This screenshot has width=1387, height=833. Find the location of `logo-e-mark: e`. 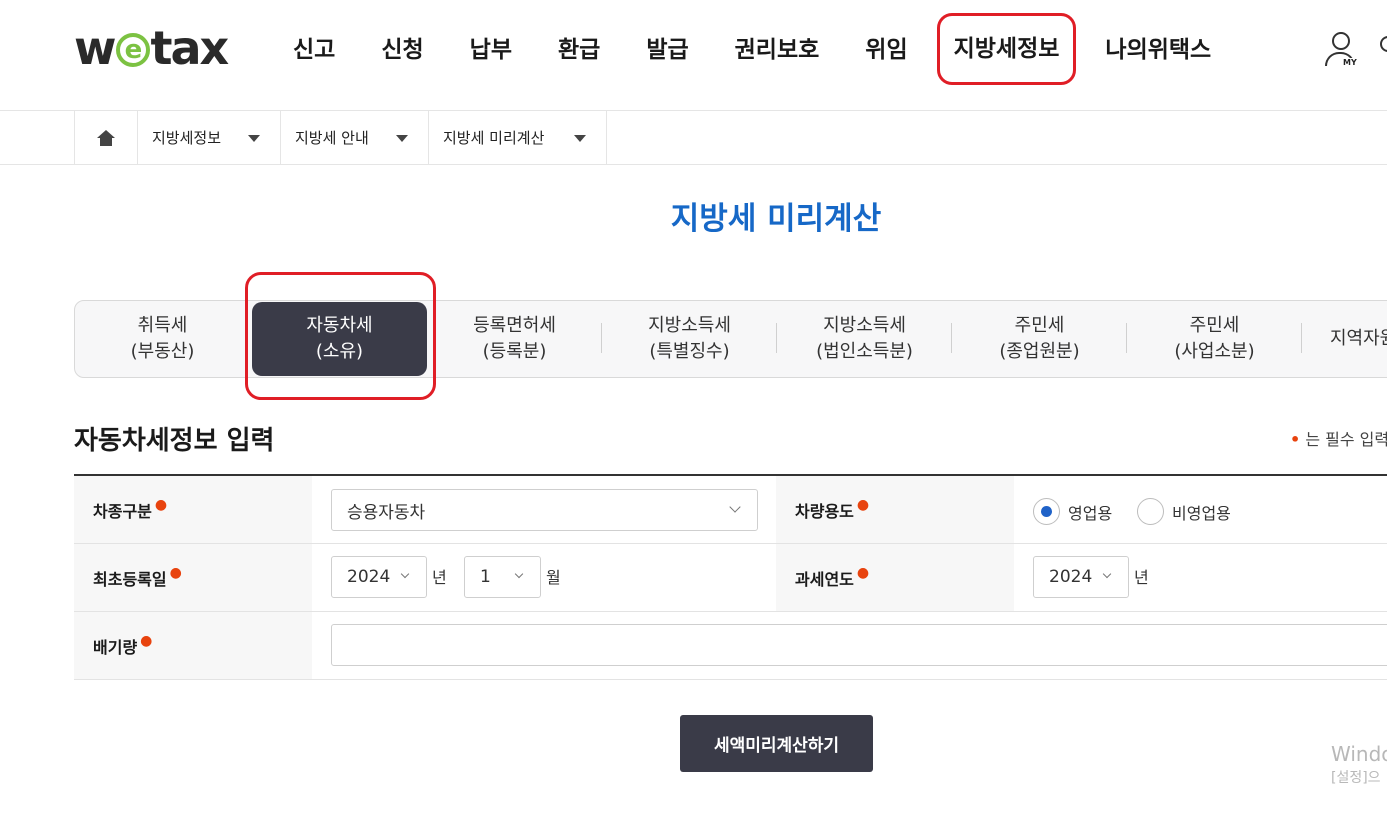

logo-e-mark: e is located at coordinates (132, 50).